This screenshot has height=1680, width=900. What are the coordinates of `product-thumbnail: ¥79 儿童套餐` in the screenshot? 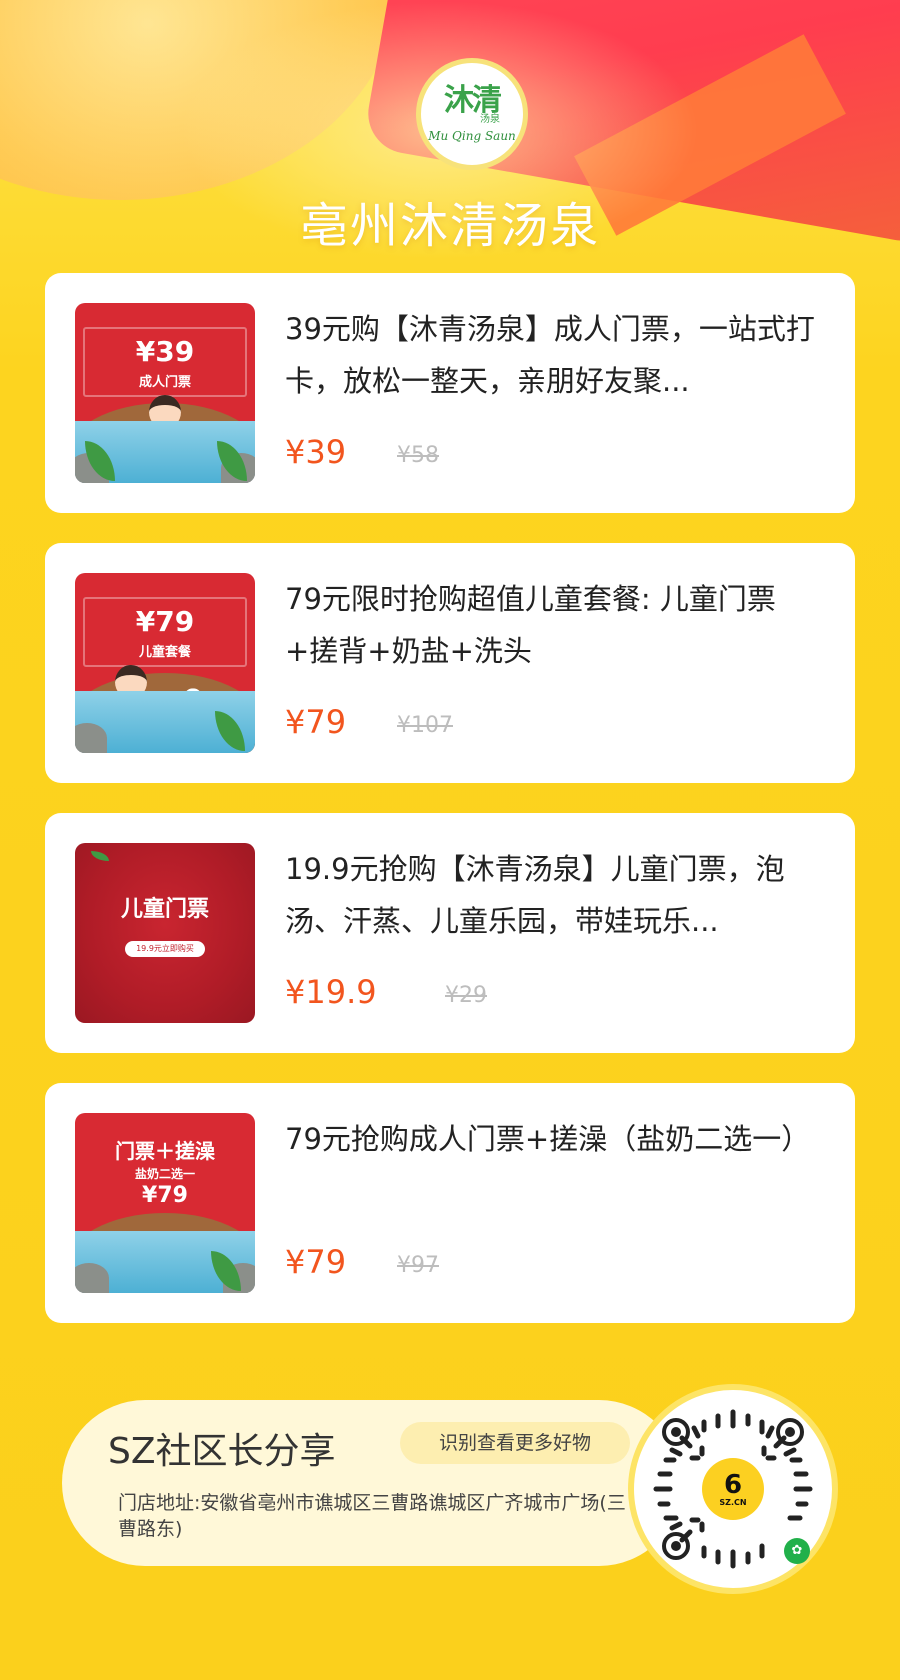 It's located at (165, 663).